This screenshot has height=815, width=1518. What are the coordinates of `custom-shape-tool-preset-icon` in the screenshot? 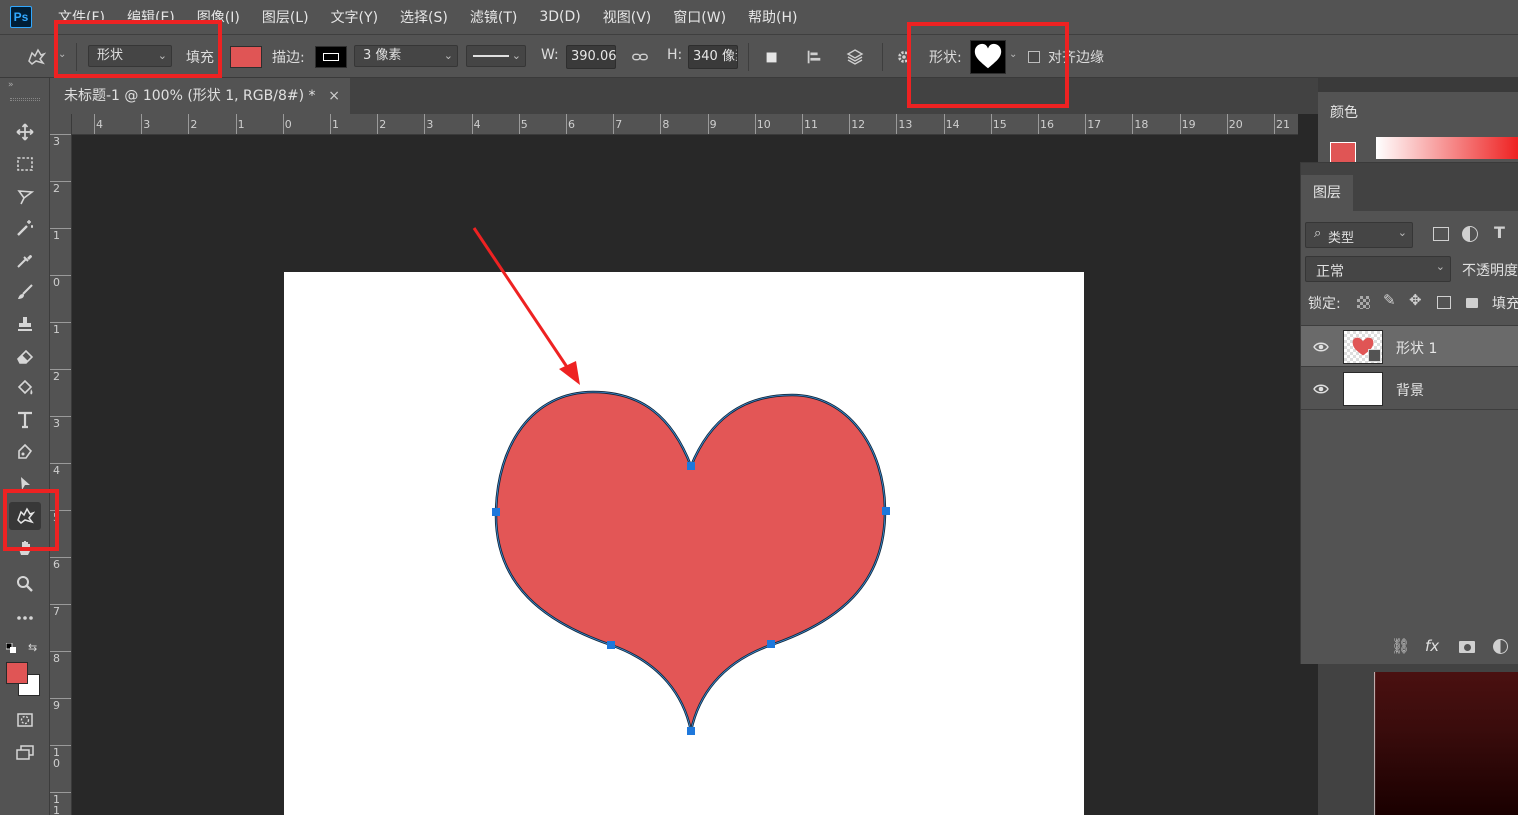 It's located at (36, 57).